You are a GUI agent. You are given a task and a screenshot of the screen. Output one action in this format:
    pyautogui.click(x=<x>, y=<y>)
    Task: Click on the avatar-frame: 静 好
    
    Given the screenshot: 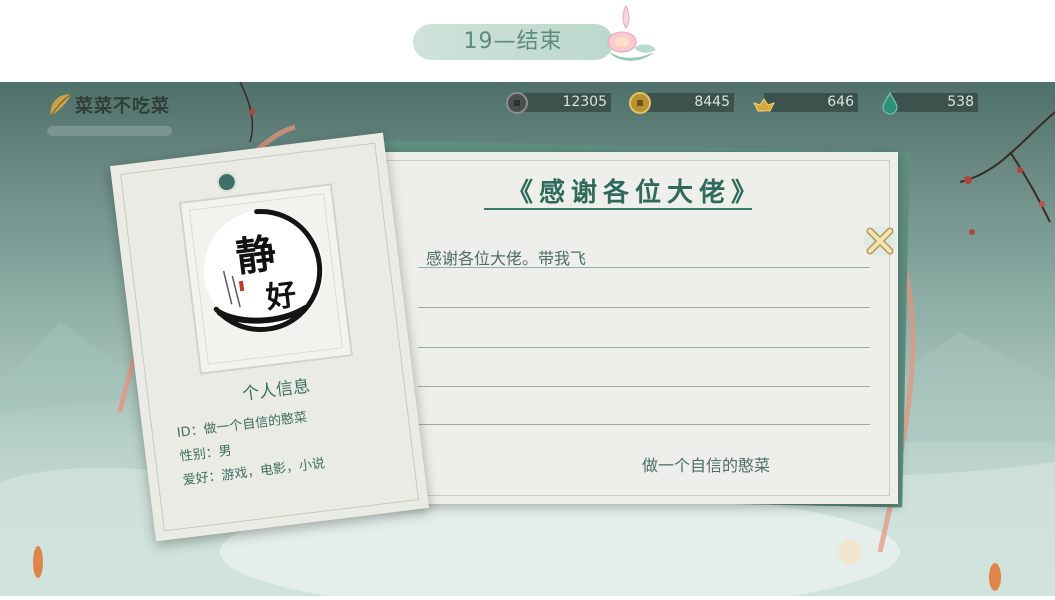 What is the action you would take?
    pyautogui.click(x=265, y=279)
    